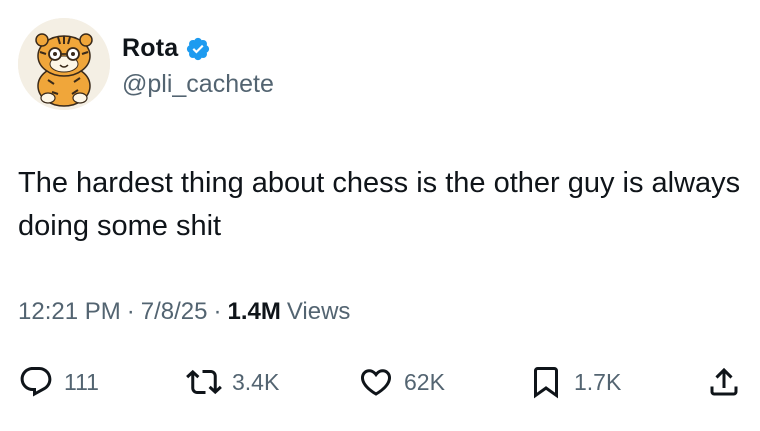  What do you see at coordinates (198, 49) in the screenshot?
I see `verified-badge-icon` at bounding box center [198, 49].